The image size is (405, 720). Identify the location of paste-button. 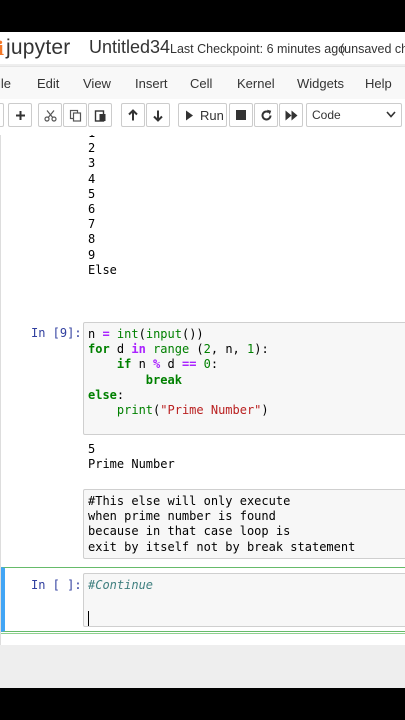
(100, 115).